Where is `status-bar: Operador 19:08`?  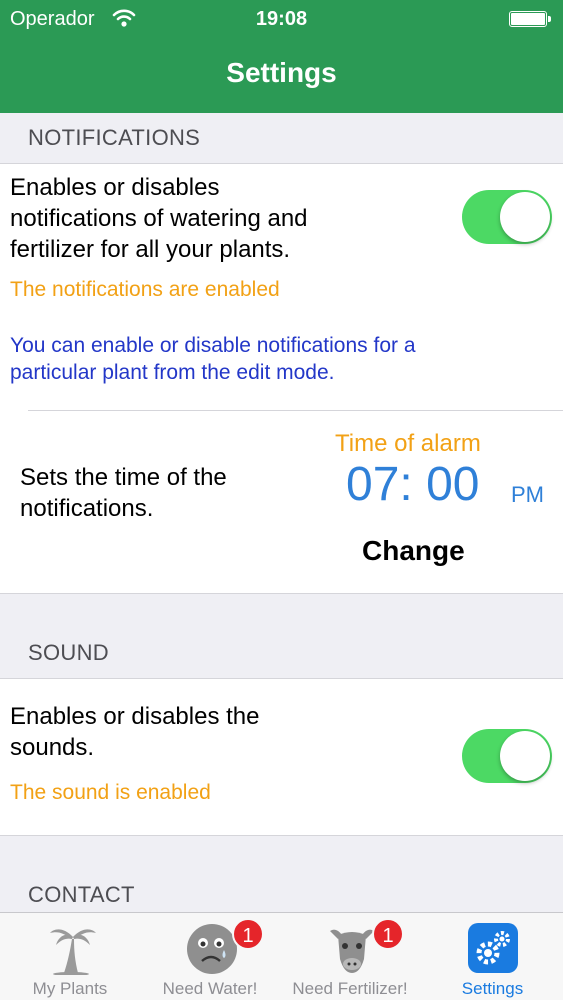 status-bar: Operador 19:08 is located at coordinates (281, 19).